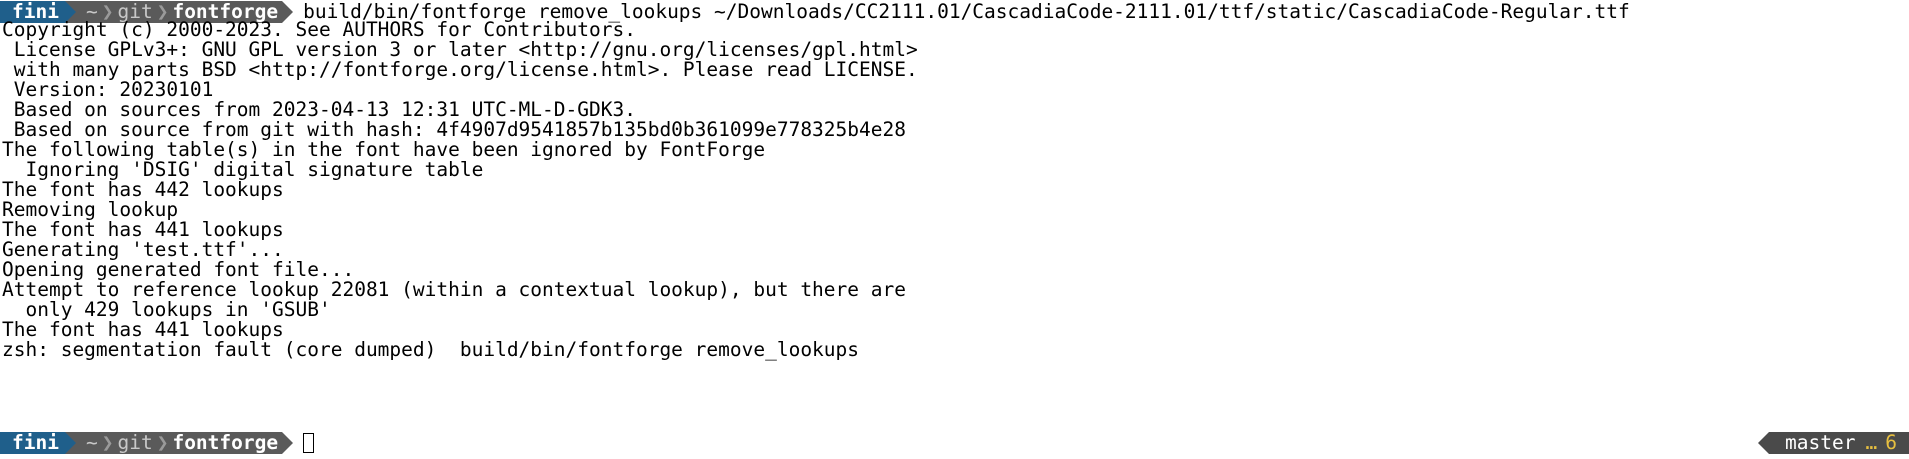 This screenshot has width=1909, height=459. Describe the element at coordinates (1891, 442) in the screenshot. I see `git-change-count: 6` at that location.